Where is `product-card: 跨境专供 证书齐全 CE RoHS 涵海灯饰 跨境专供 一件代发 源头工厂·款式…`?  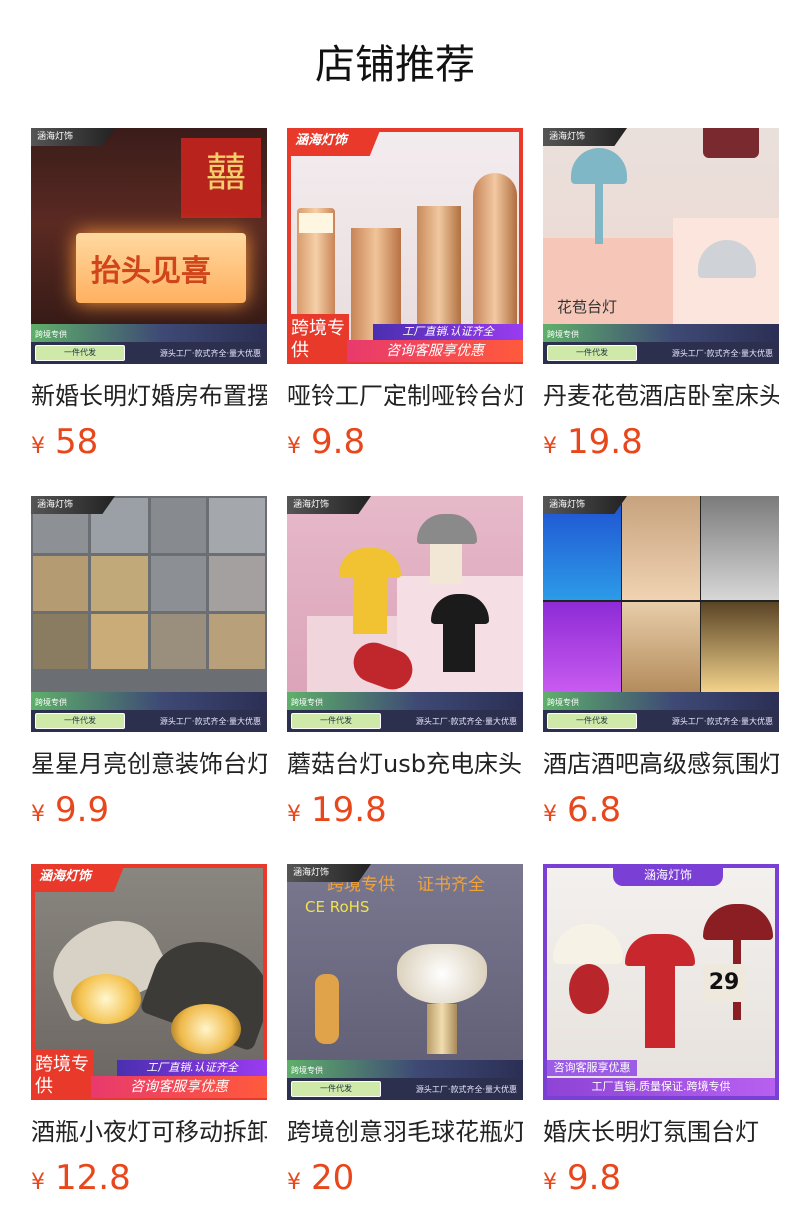 product-card: 跨境专供 证书齐全 CE RoHS 涵海灯饰 跨境专供 一件代发 源头工厂·款式… is located at coordinates (405, 1035).